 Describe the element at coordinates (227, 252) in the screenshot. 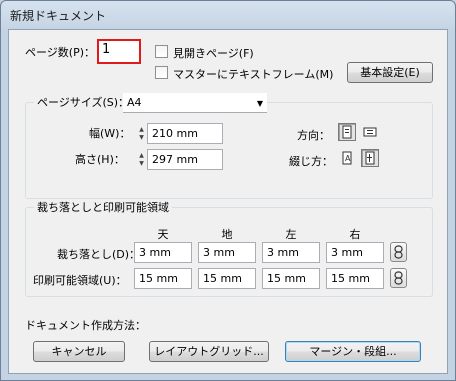

I see `bleed-bottom-input: 3 mm` at that location.